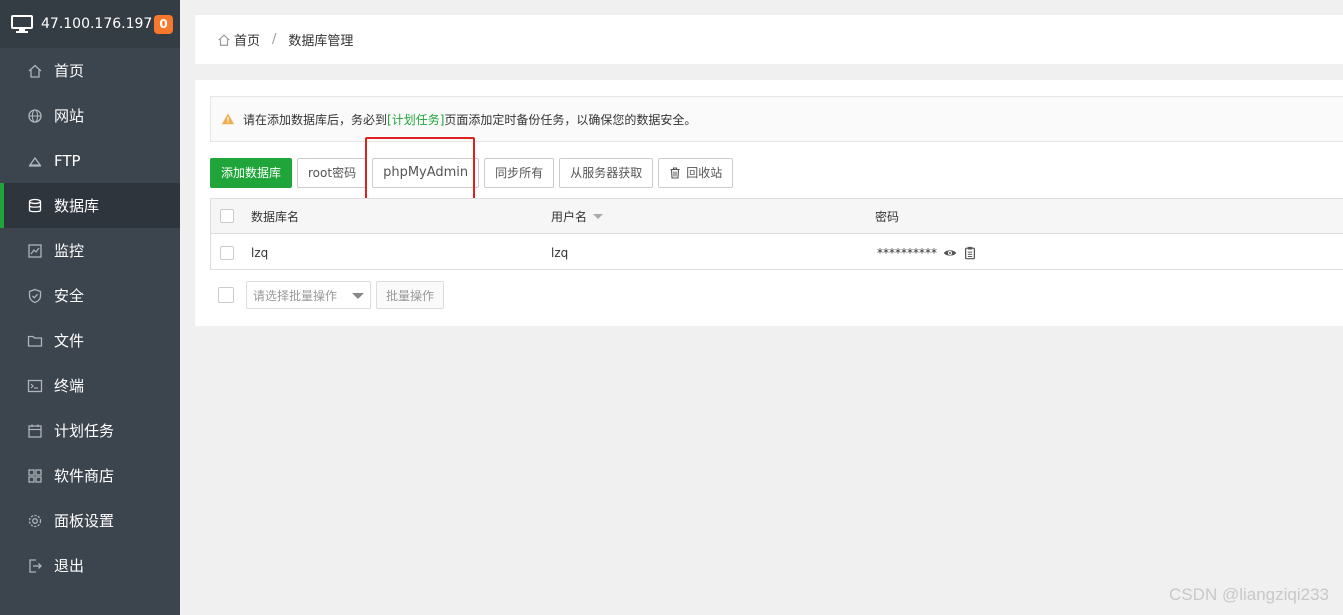 Image resolution: width=1343 pixels, height=615 pixels. What do you see at coordinates (410, 295) in the screenshot?
I see `batch-operation-button: 批量操作` at bounding box center [410, 295].